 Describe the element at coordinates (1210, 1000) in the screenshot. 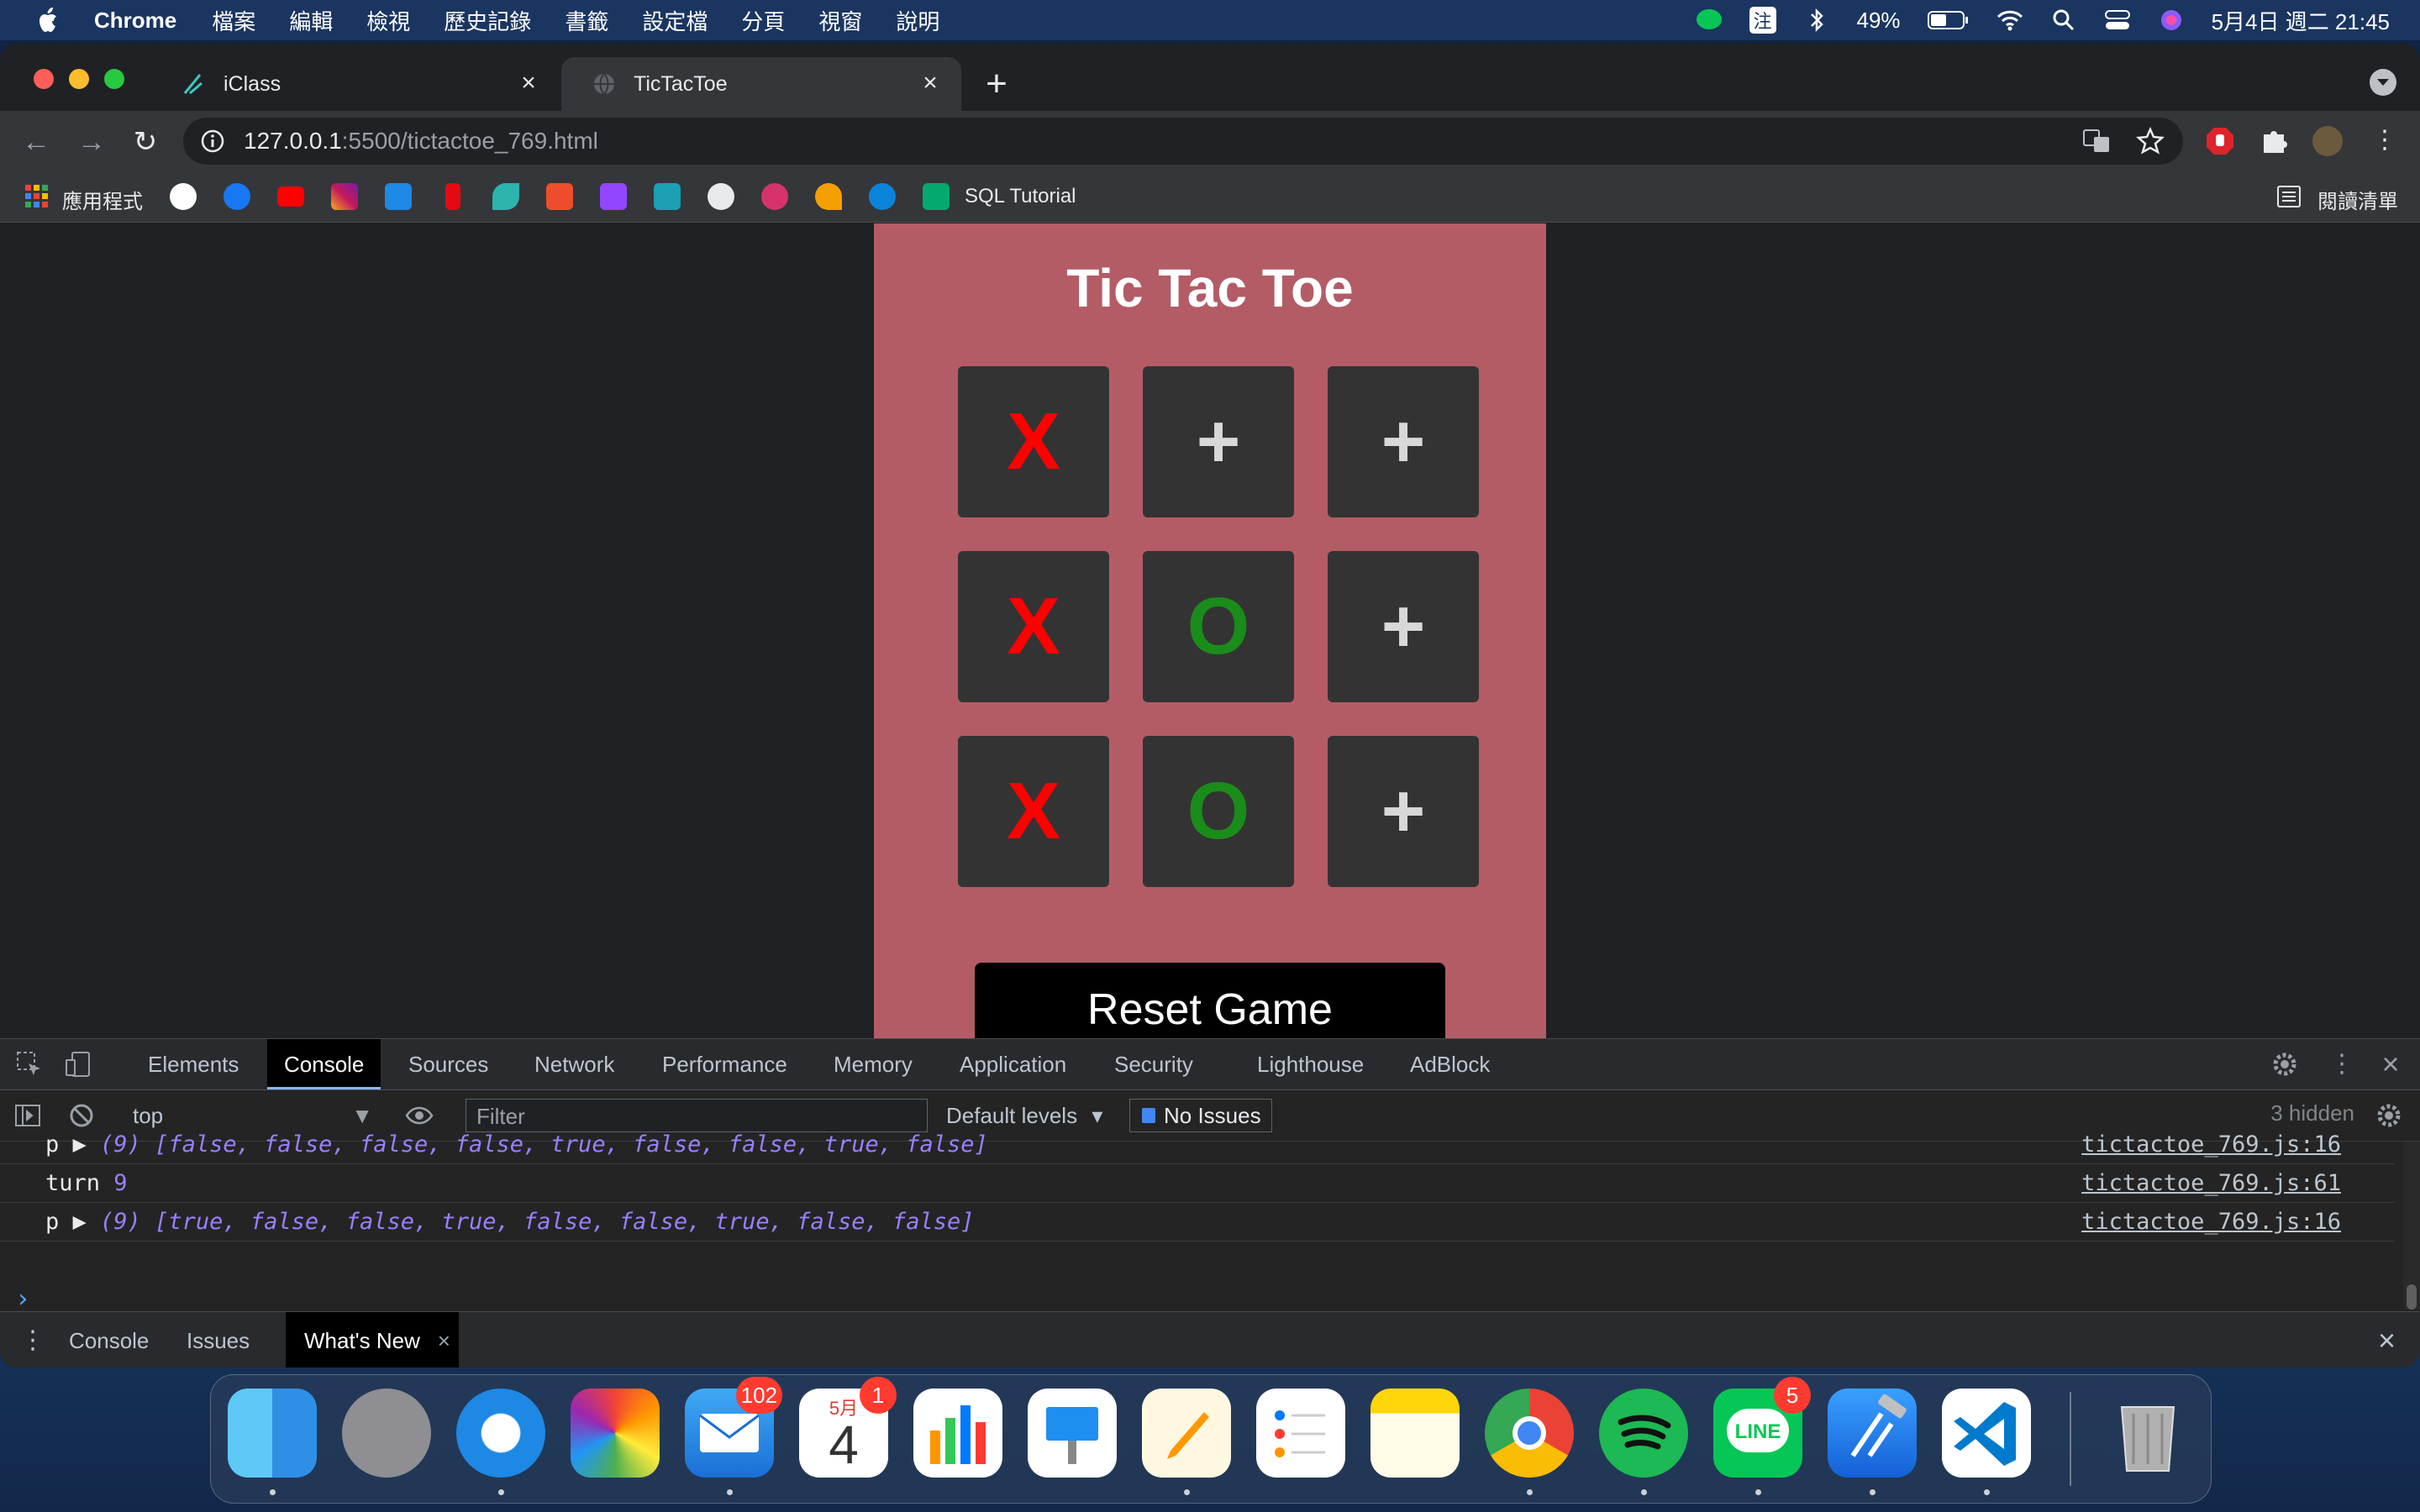

I see `reset-game-button: Reset Game` at that location.